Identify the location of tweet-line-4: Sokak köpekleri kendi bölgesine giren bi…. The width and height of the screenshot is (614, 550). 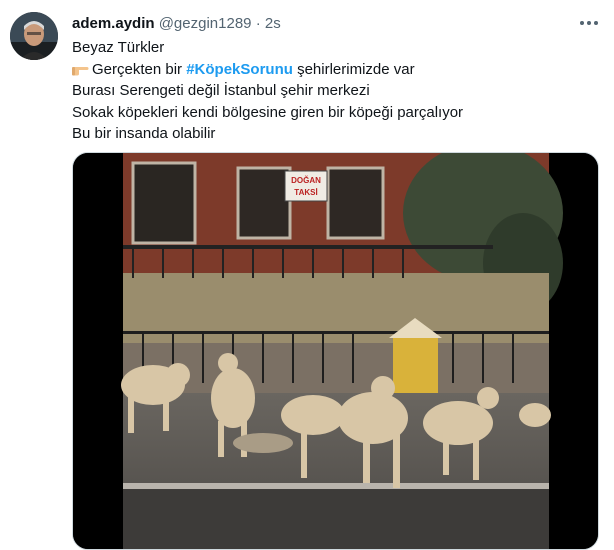
(268, 112).